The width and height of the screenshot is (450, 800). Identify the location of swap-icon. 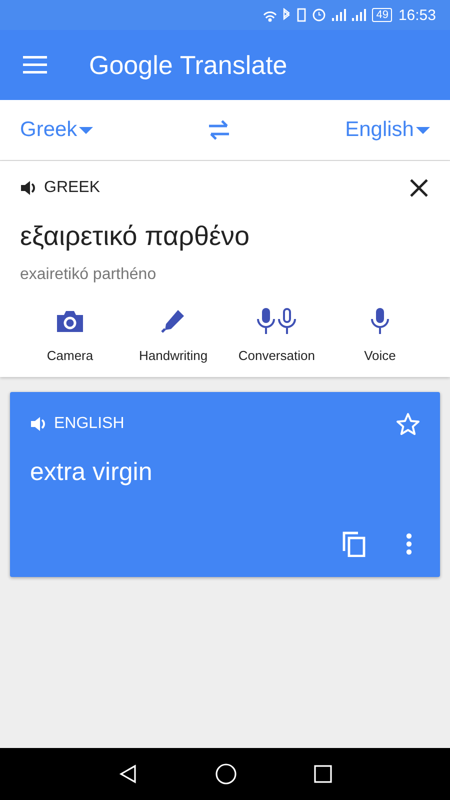
(219, 130).